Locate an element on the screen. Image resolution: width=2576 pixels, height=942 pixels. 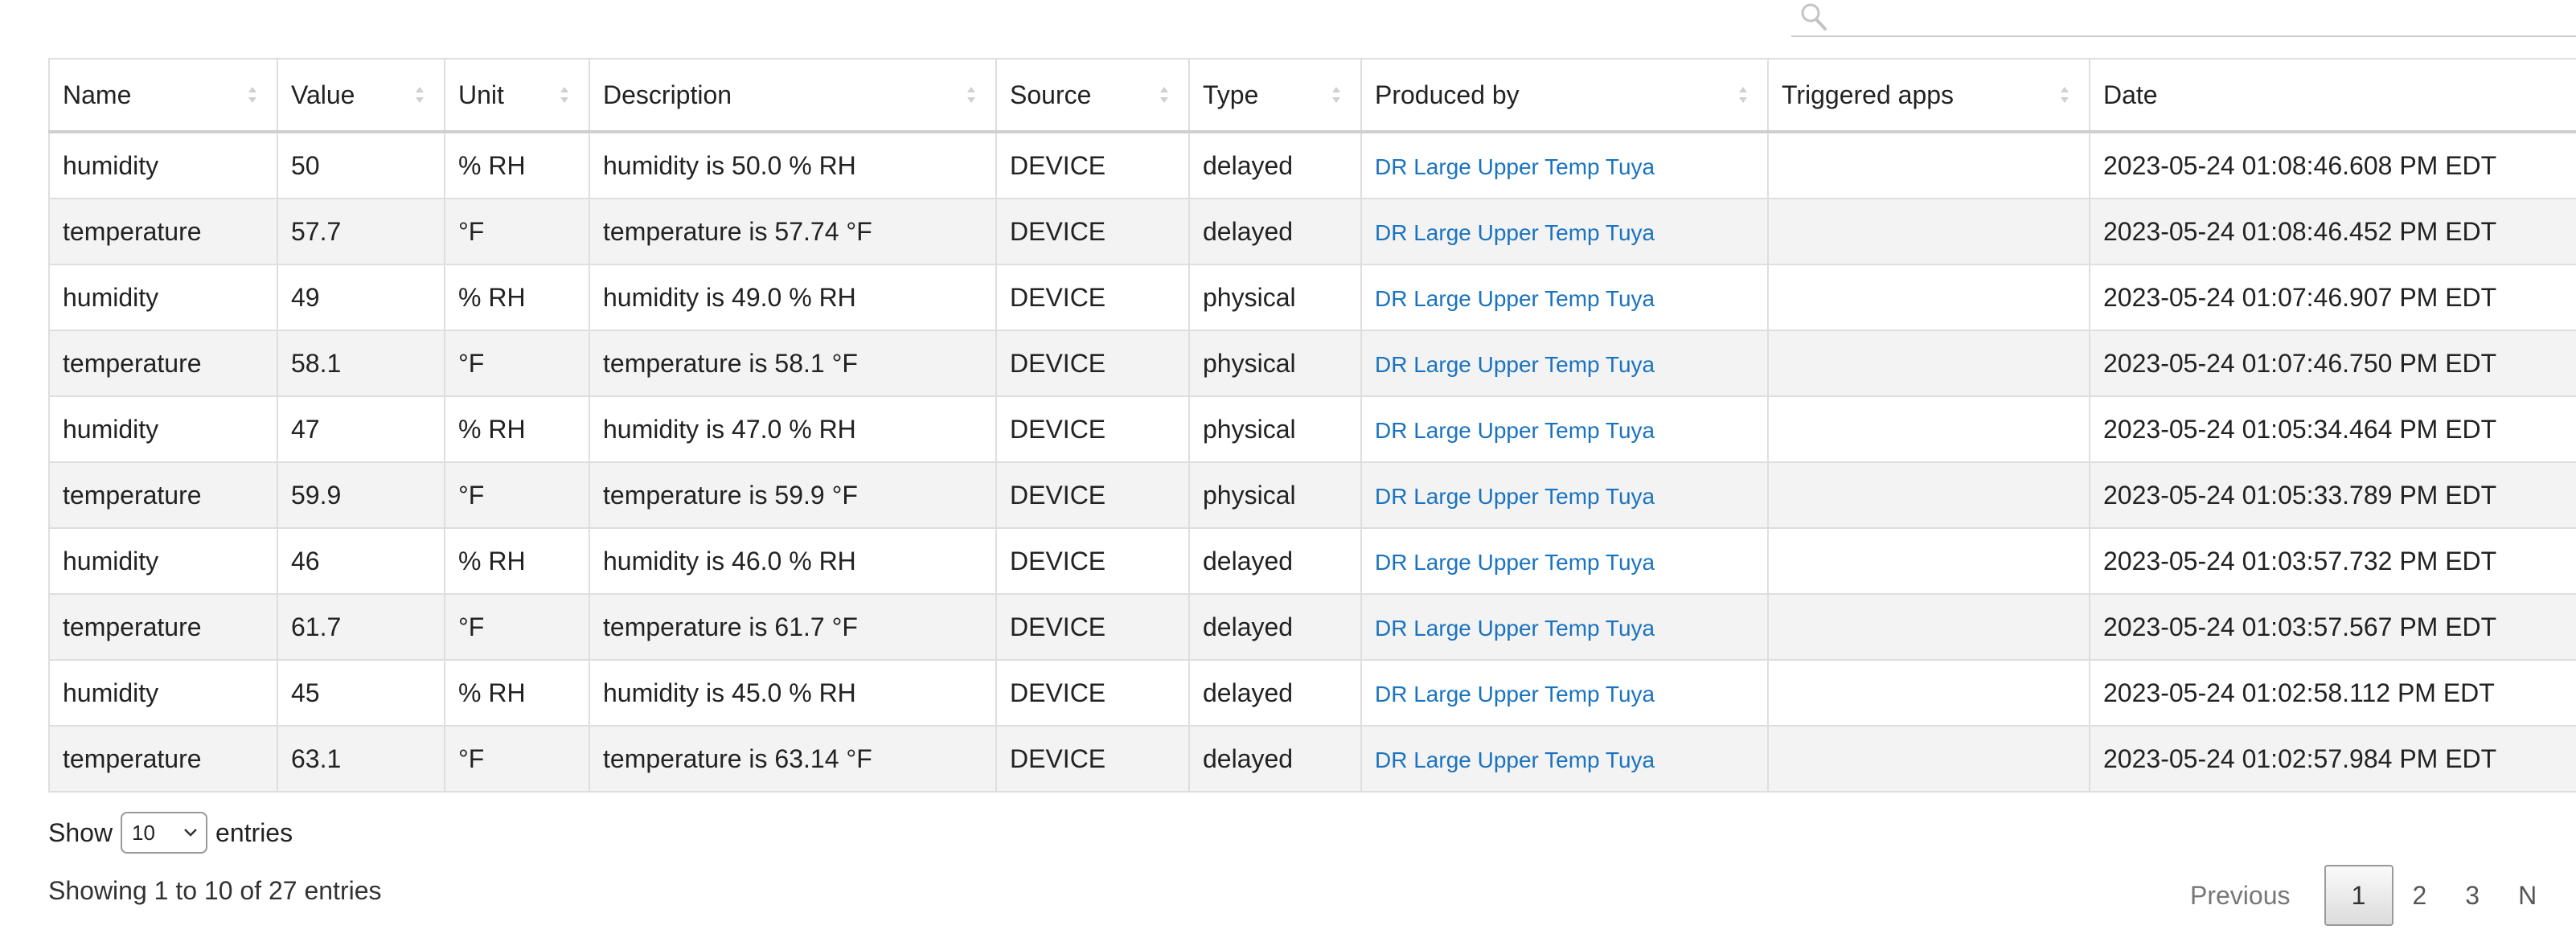
column-header-label: Name is located at coordinates (98, 94).